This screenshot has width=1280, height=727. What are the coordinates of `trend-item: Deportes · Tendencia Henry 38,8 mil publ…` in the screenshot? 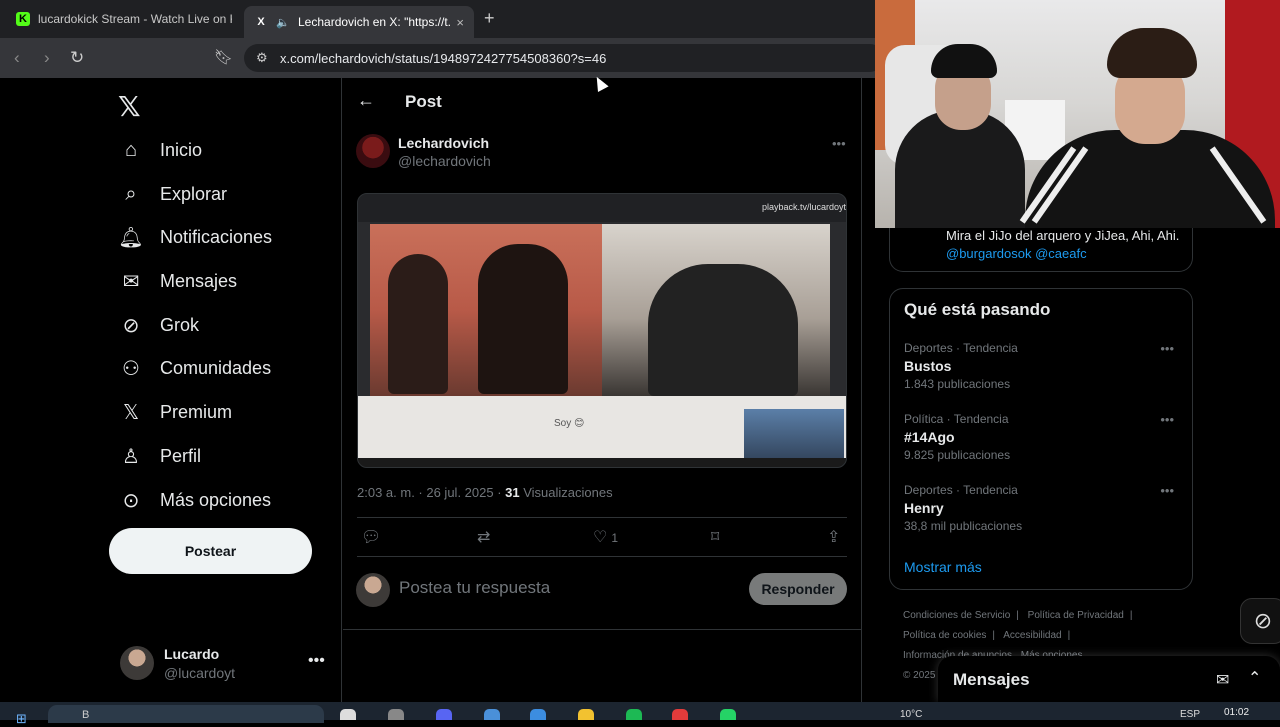 It's located at (1044, 511).